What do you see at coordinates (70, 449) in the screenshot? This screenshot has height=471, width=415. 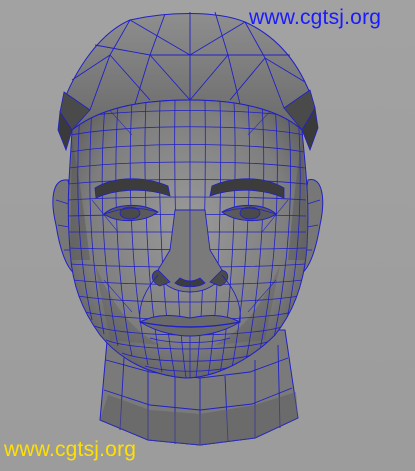 I see `watermark-bottom: www.cgtsj.org` at bounding box center [70, 449].